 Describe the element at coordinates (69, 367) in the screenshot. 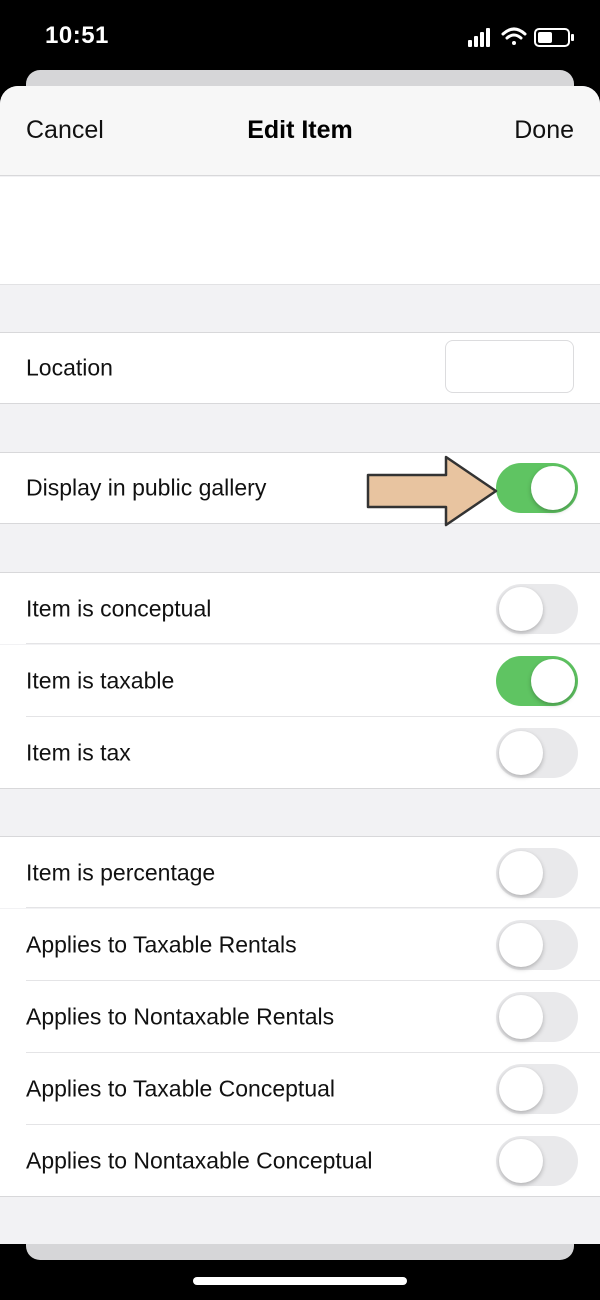

I see `location-label: Location` at that location.